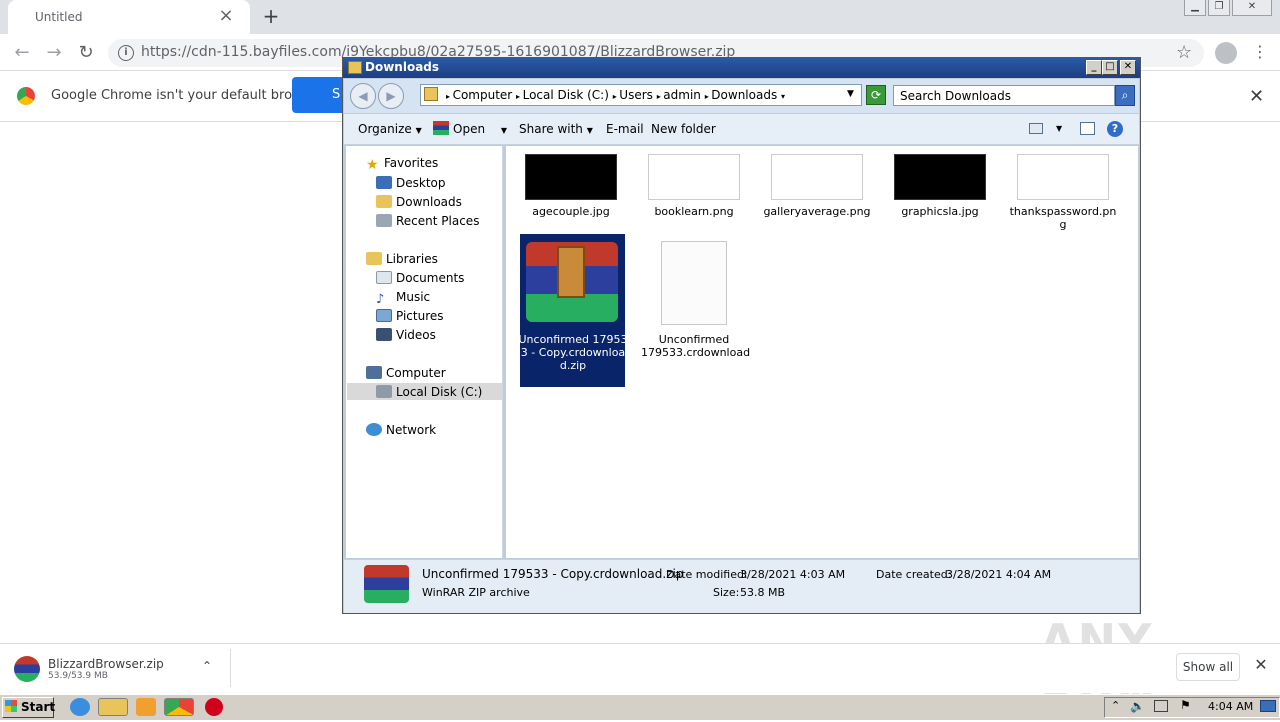 This screenshot has width=1280, height=722. I want to click on details-winrar-icon, so click(386, 584).